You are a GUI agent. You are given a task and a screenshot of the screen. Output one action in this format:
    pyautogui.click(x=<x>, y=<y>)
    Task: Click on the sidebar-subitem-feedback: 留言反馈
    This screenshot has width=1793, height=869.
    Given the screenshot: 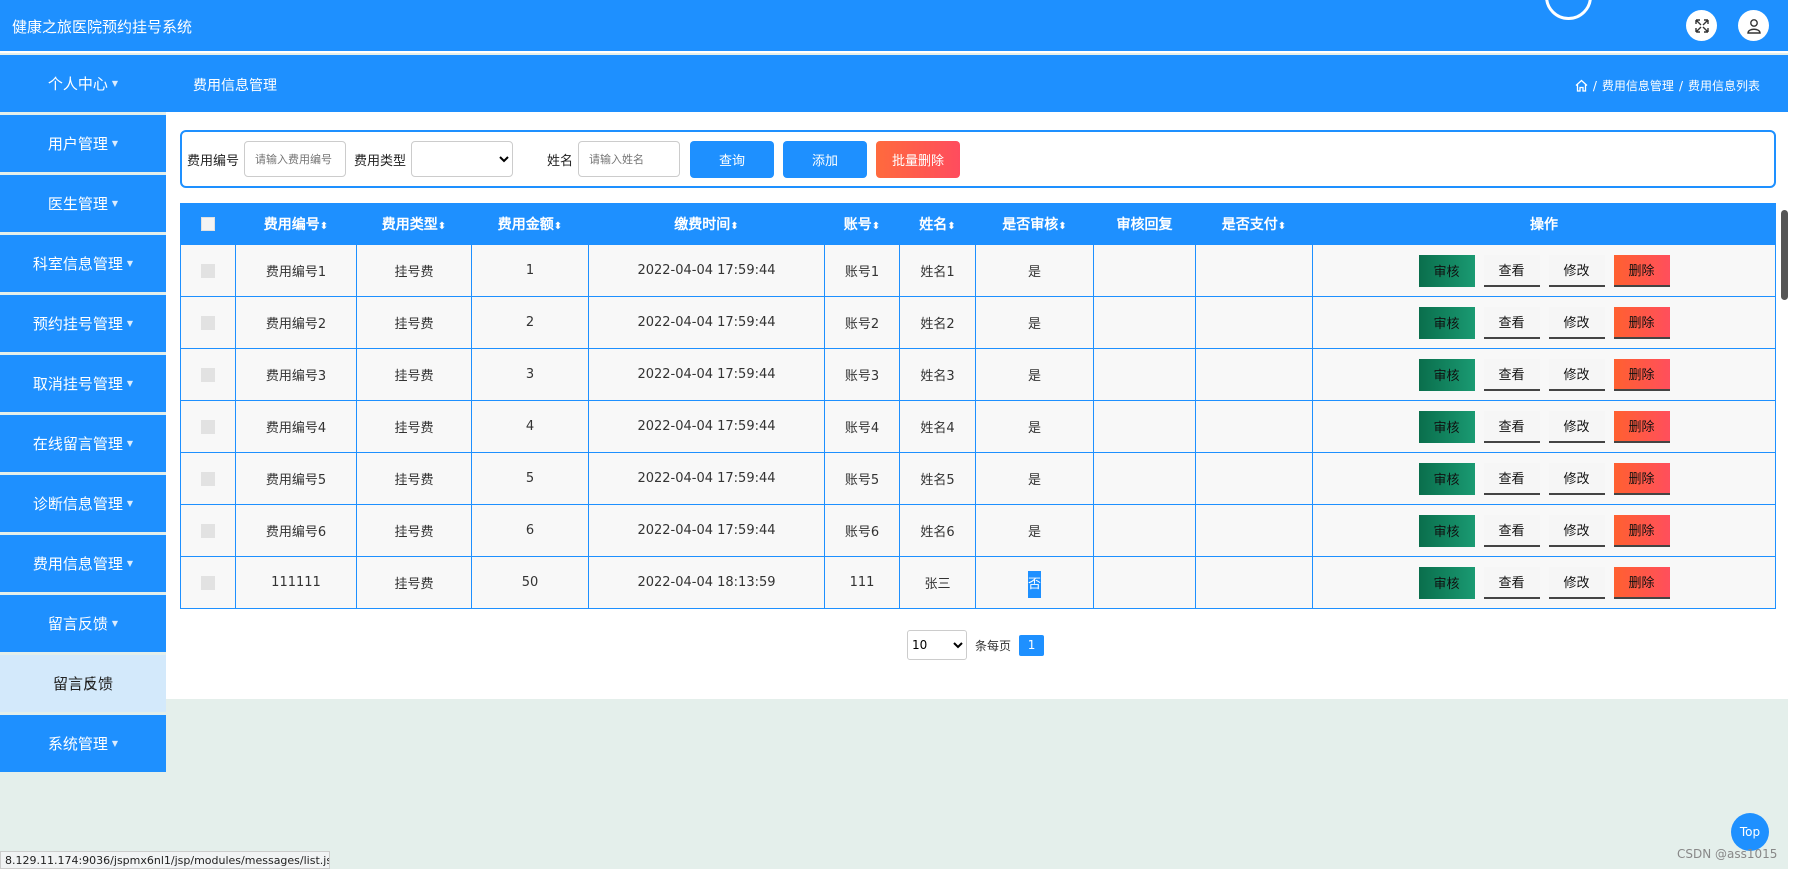 What is the action you would take?
    pyautogui.click(x=83, y=683)
    